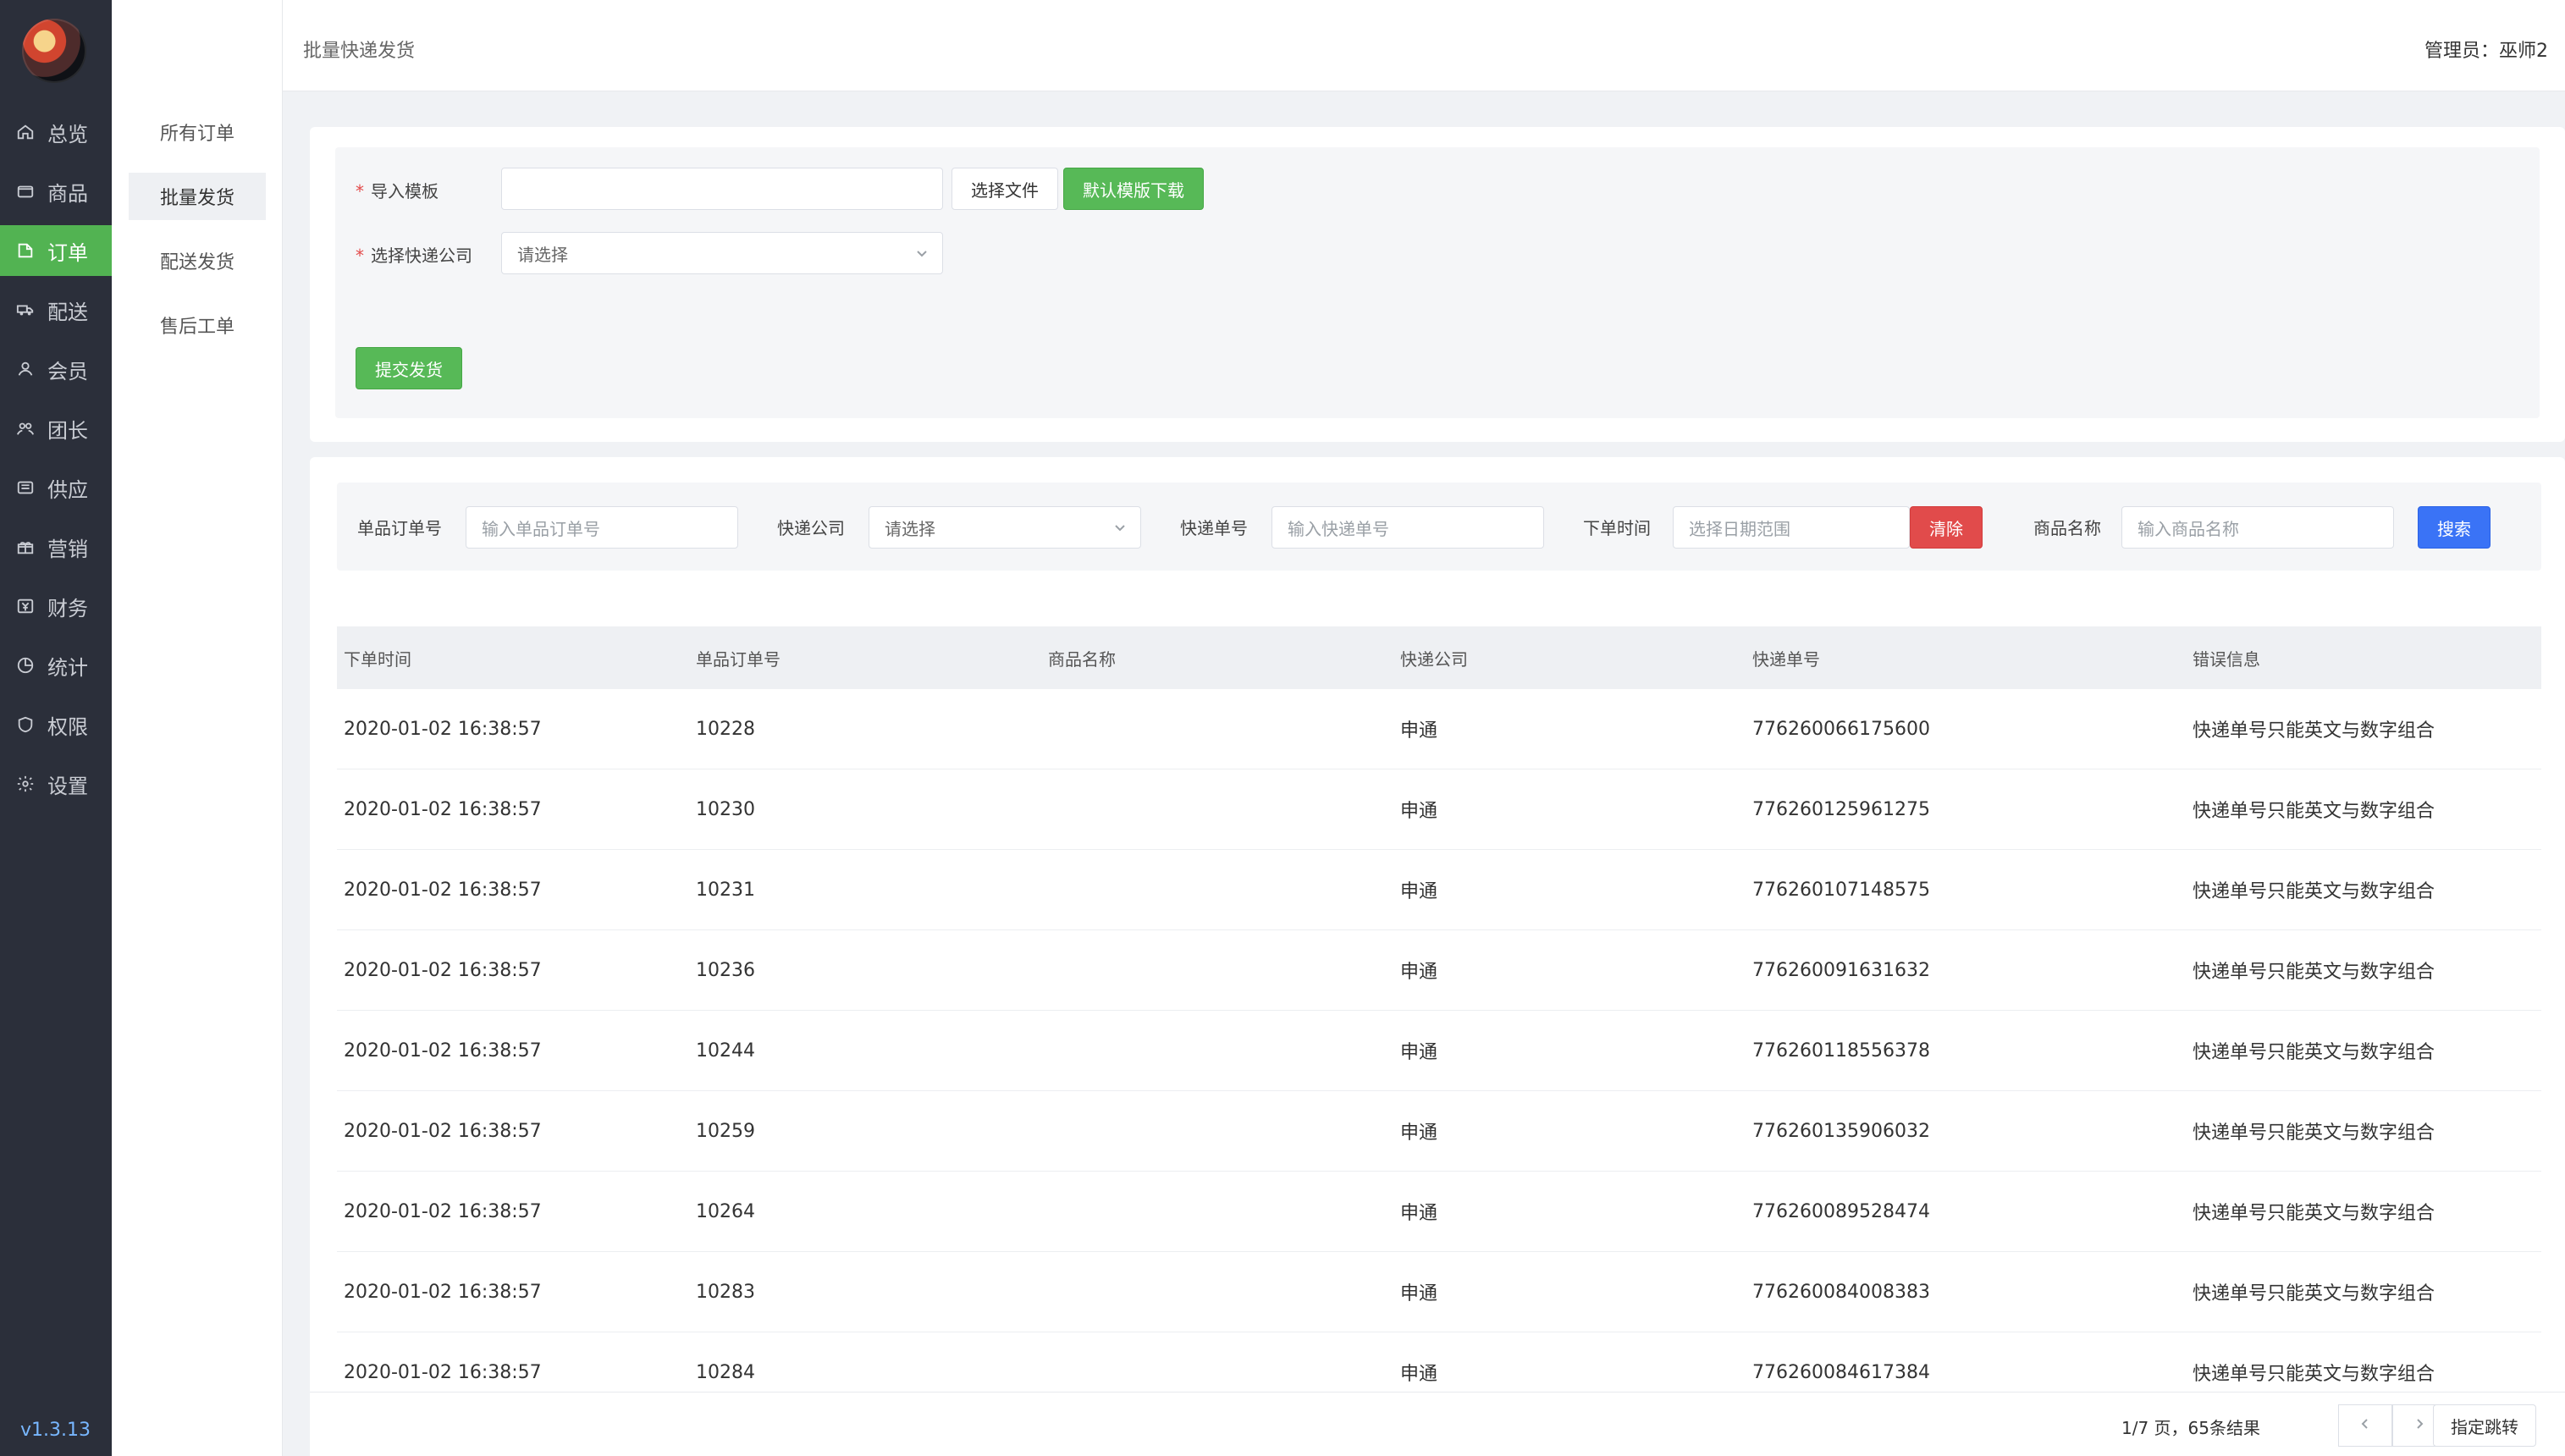 The height and width of the screenshot is (1456, 2565). I want to click on subnav-item-batch-shipping: 批量发货, so click(197, 196).